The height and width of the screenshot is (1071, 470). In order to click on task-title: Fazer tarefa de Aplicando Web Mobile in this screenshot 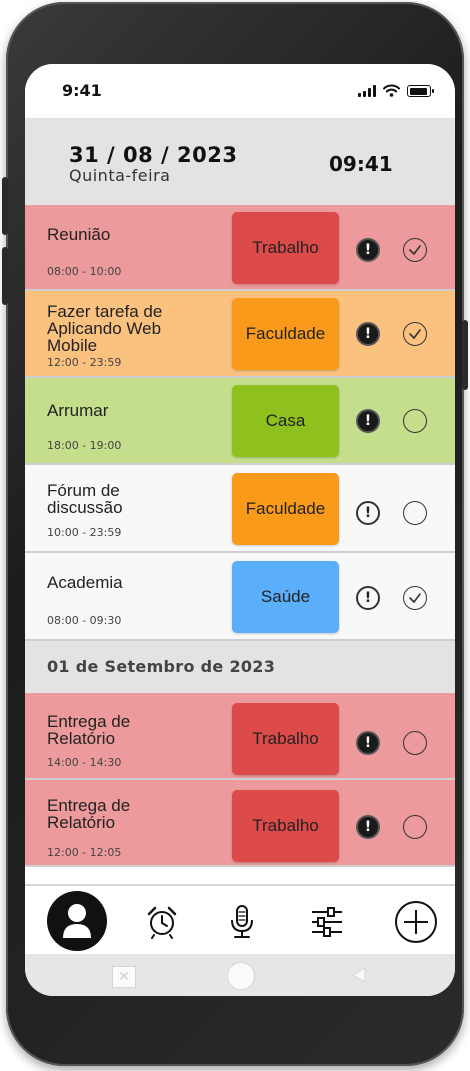, I will do `click(105, 328)`.